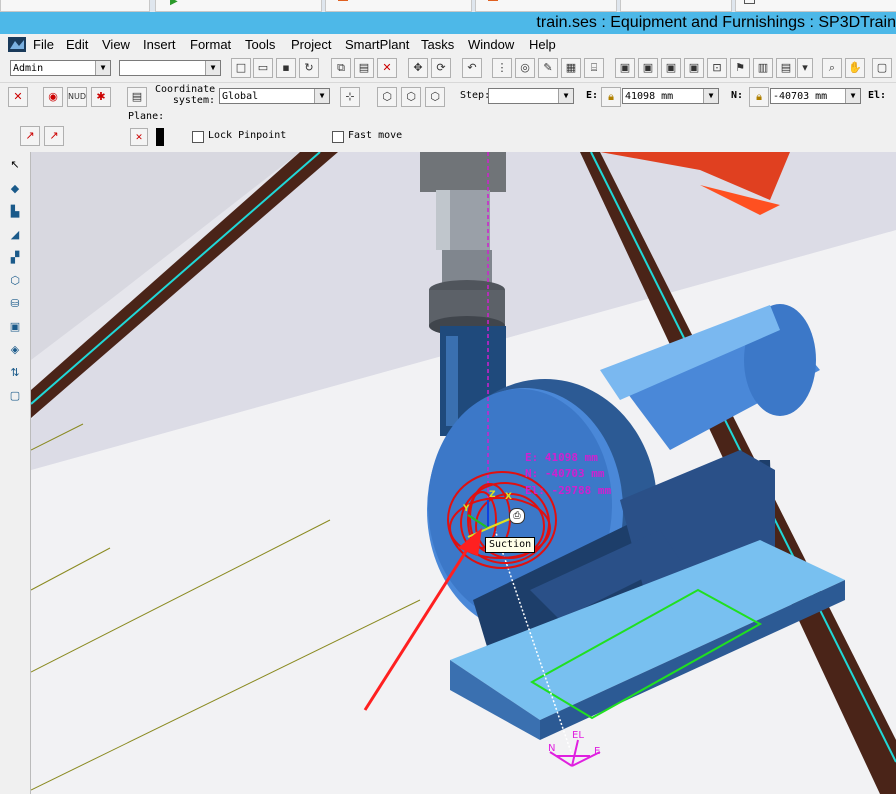 The height and width of the screenshot is (794, 896). What do you see at coordinates (472, 68) in the screenshot?
I see `undo-icon: ↶` at bounding box center [472, 68].